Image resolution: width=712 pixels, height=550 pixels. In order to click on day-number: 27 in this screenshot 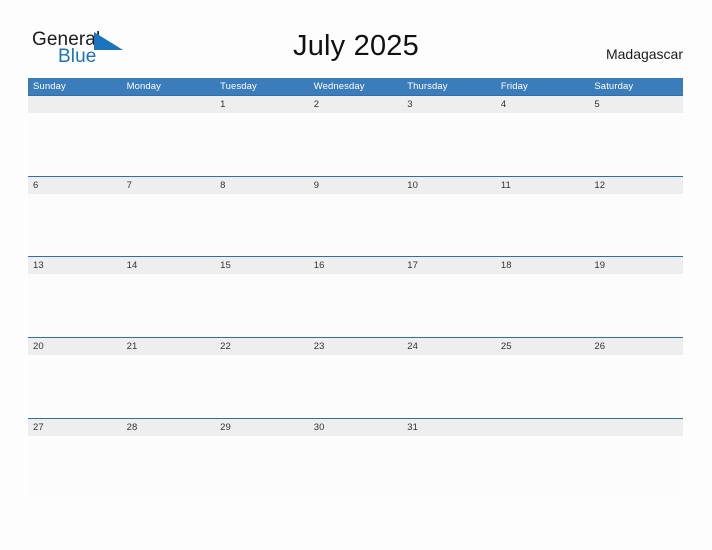, I will do `click(75, 427)`.